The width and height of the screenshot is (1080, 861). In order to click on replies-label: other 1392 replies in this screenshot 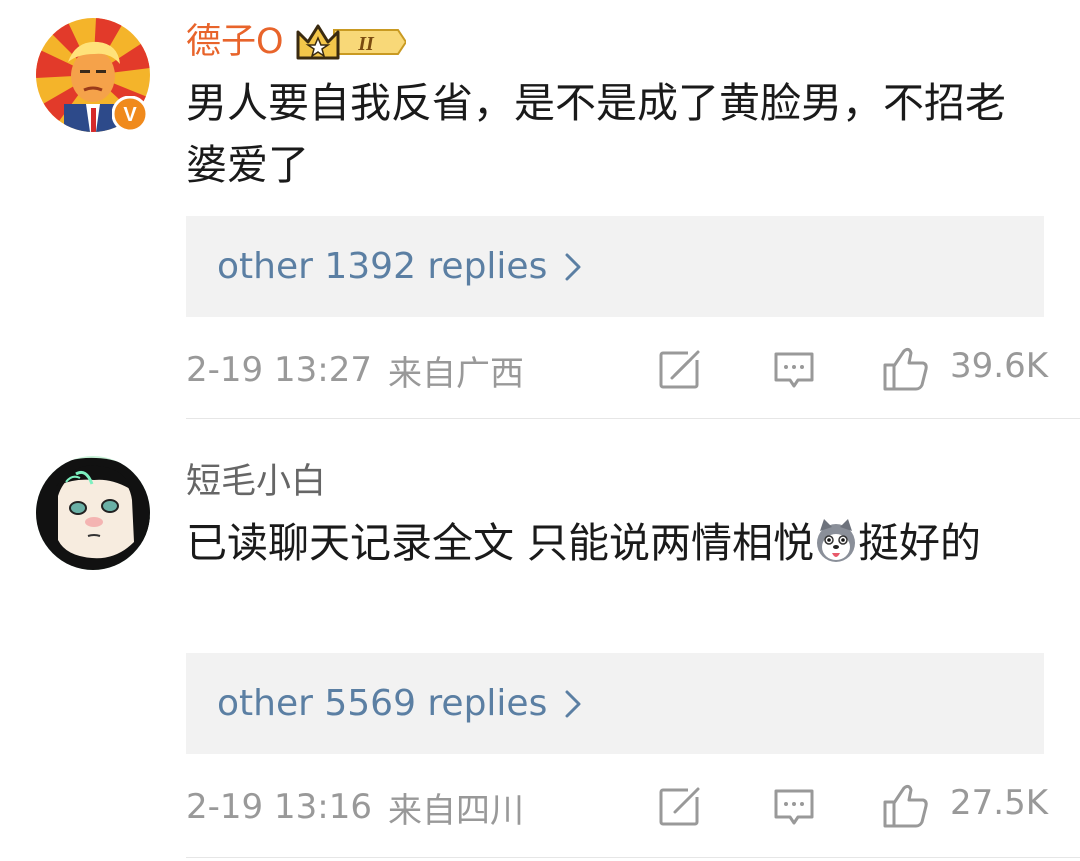, I will do `click(382, 266)`.